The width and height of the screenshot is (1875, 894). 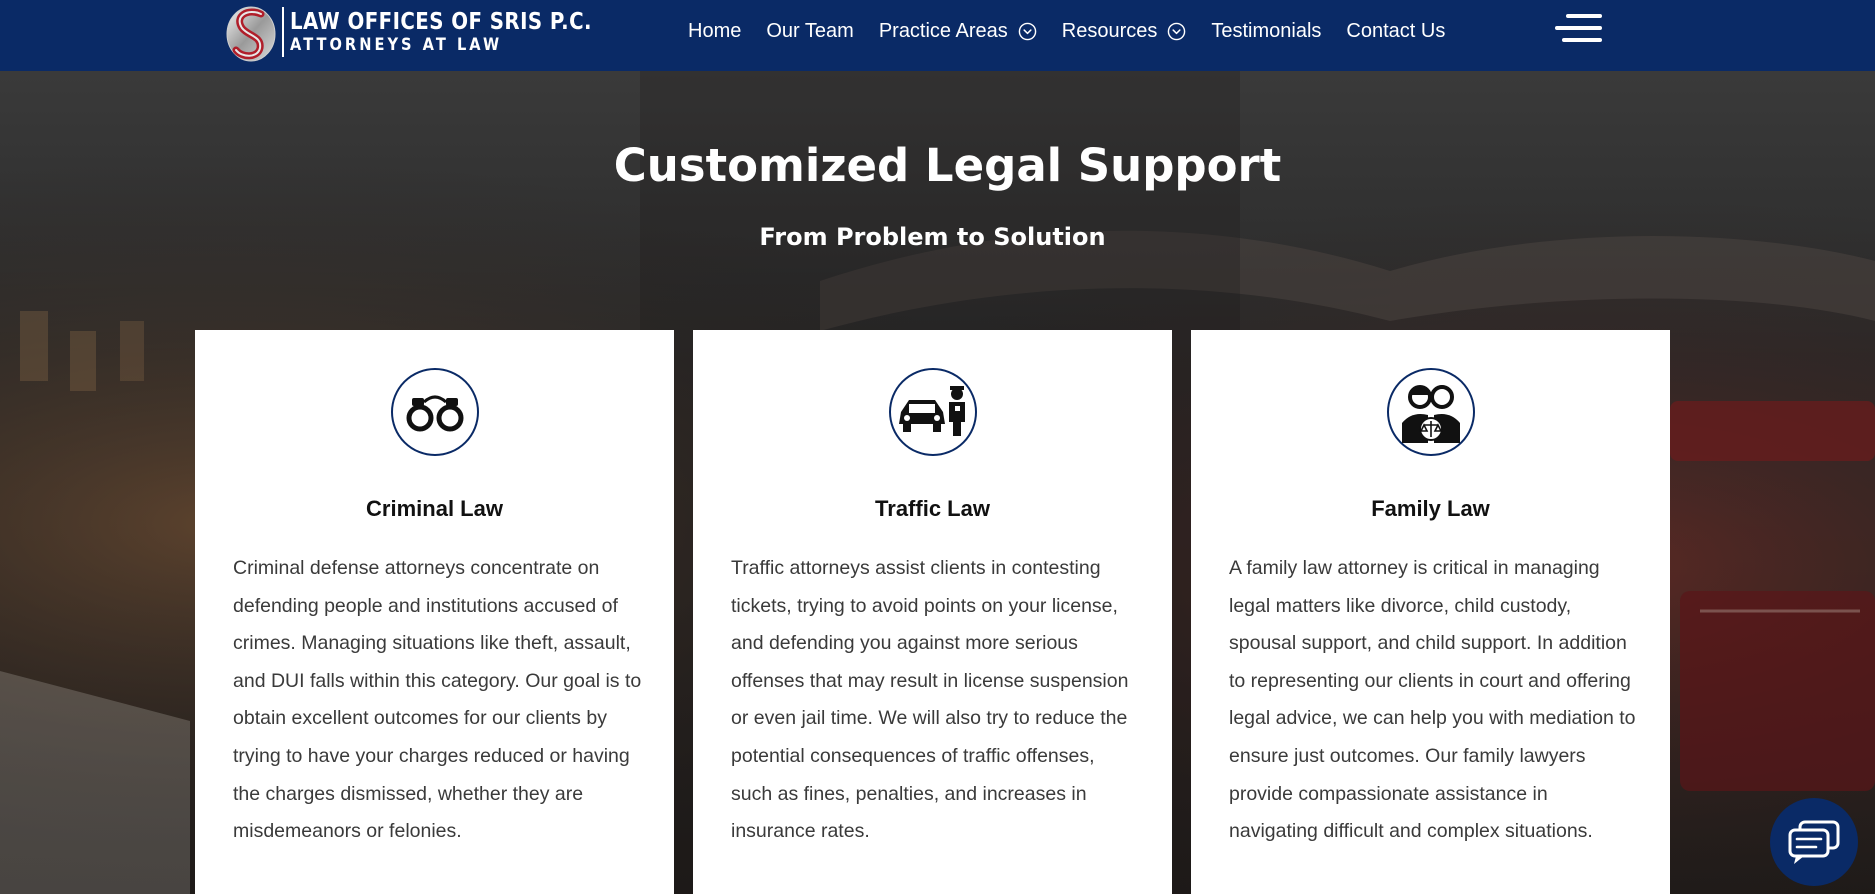 What do you see at coordinates (434, 508) in the screenshot?
I see `card-title: Criminal Law` at bounding box center [434, 508].